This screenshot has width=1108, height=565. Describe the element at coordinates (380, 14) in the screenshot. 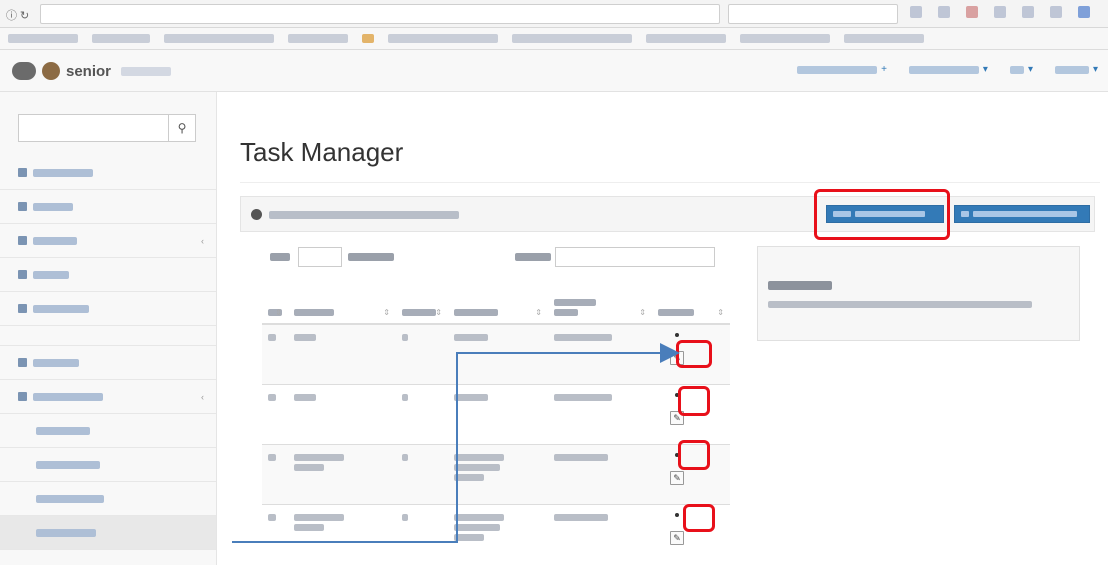

I see `address-bar` at that location.